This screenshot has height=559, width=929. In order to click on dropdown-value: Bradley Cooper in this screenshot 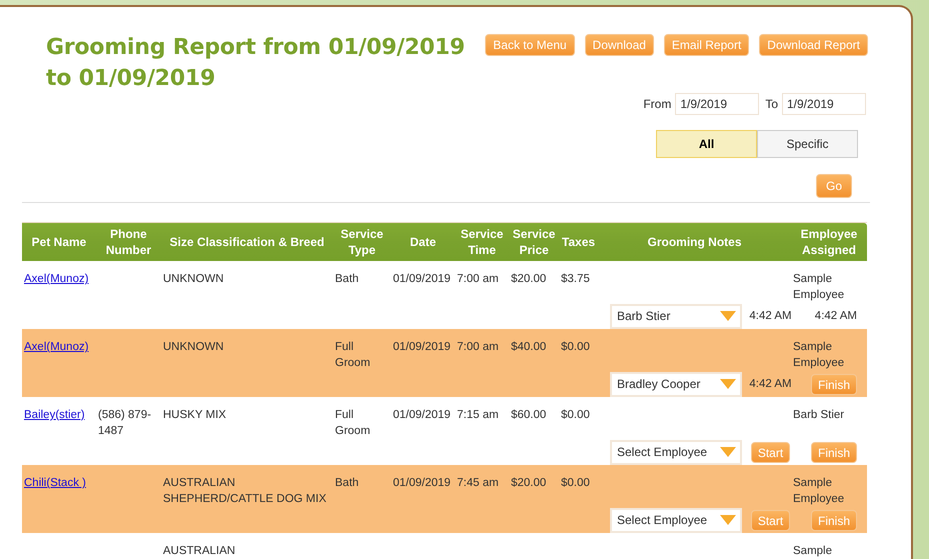, I will do `click(658, 384)`.